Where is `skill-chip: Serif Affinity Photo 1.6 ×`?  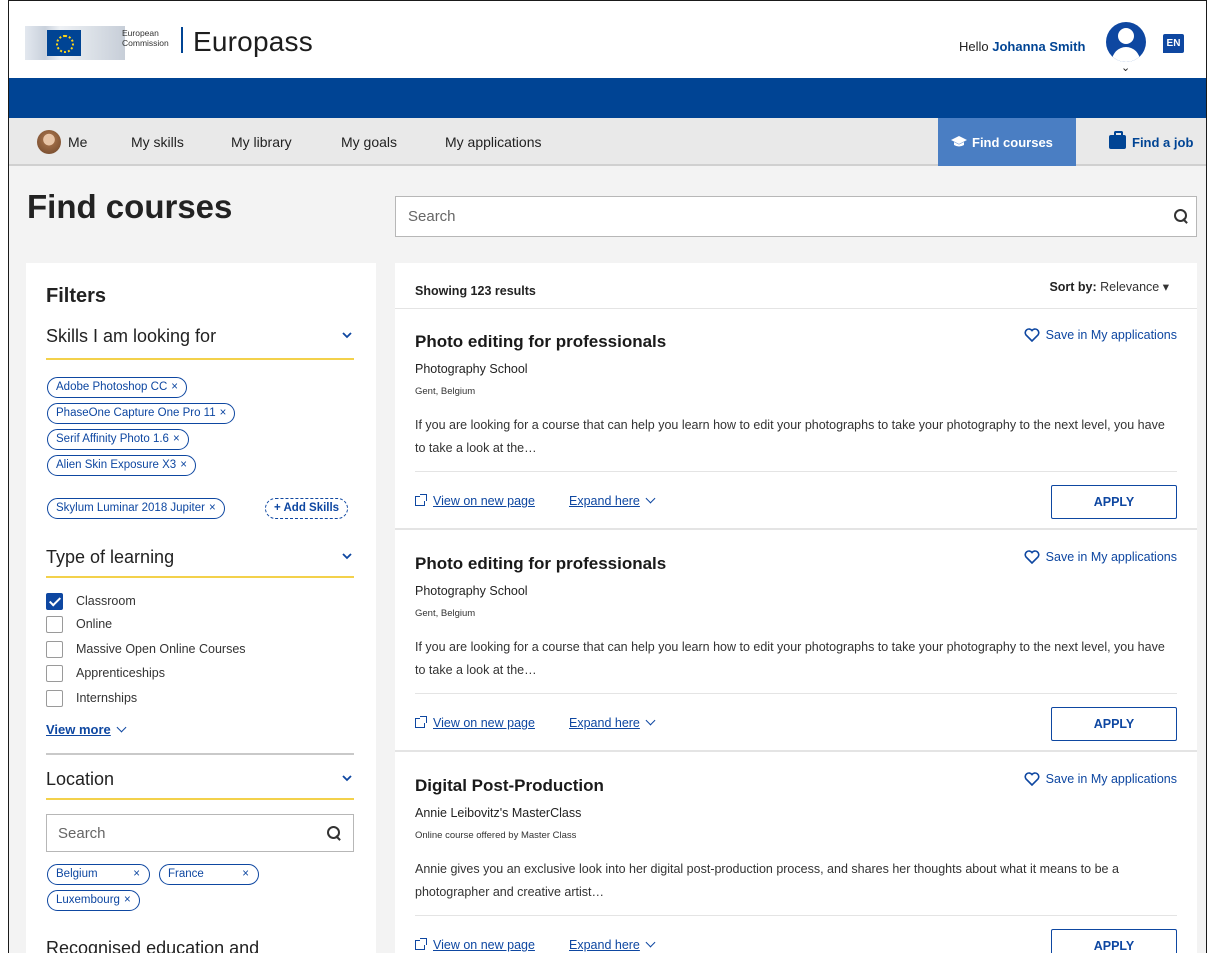
skill-chip: Serif Affinity Photo 1.6 × is located at coordinates (118, 439).